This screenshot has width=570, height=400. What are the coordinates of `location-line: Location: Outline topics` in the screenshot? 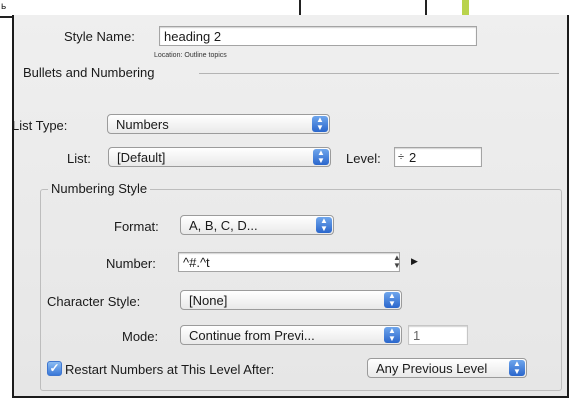 It's located at (190, 55).